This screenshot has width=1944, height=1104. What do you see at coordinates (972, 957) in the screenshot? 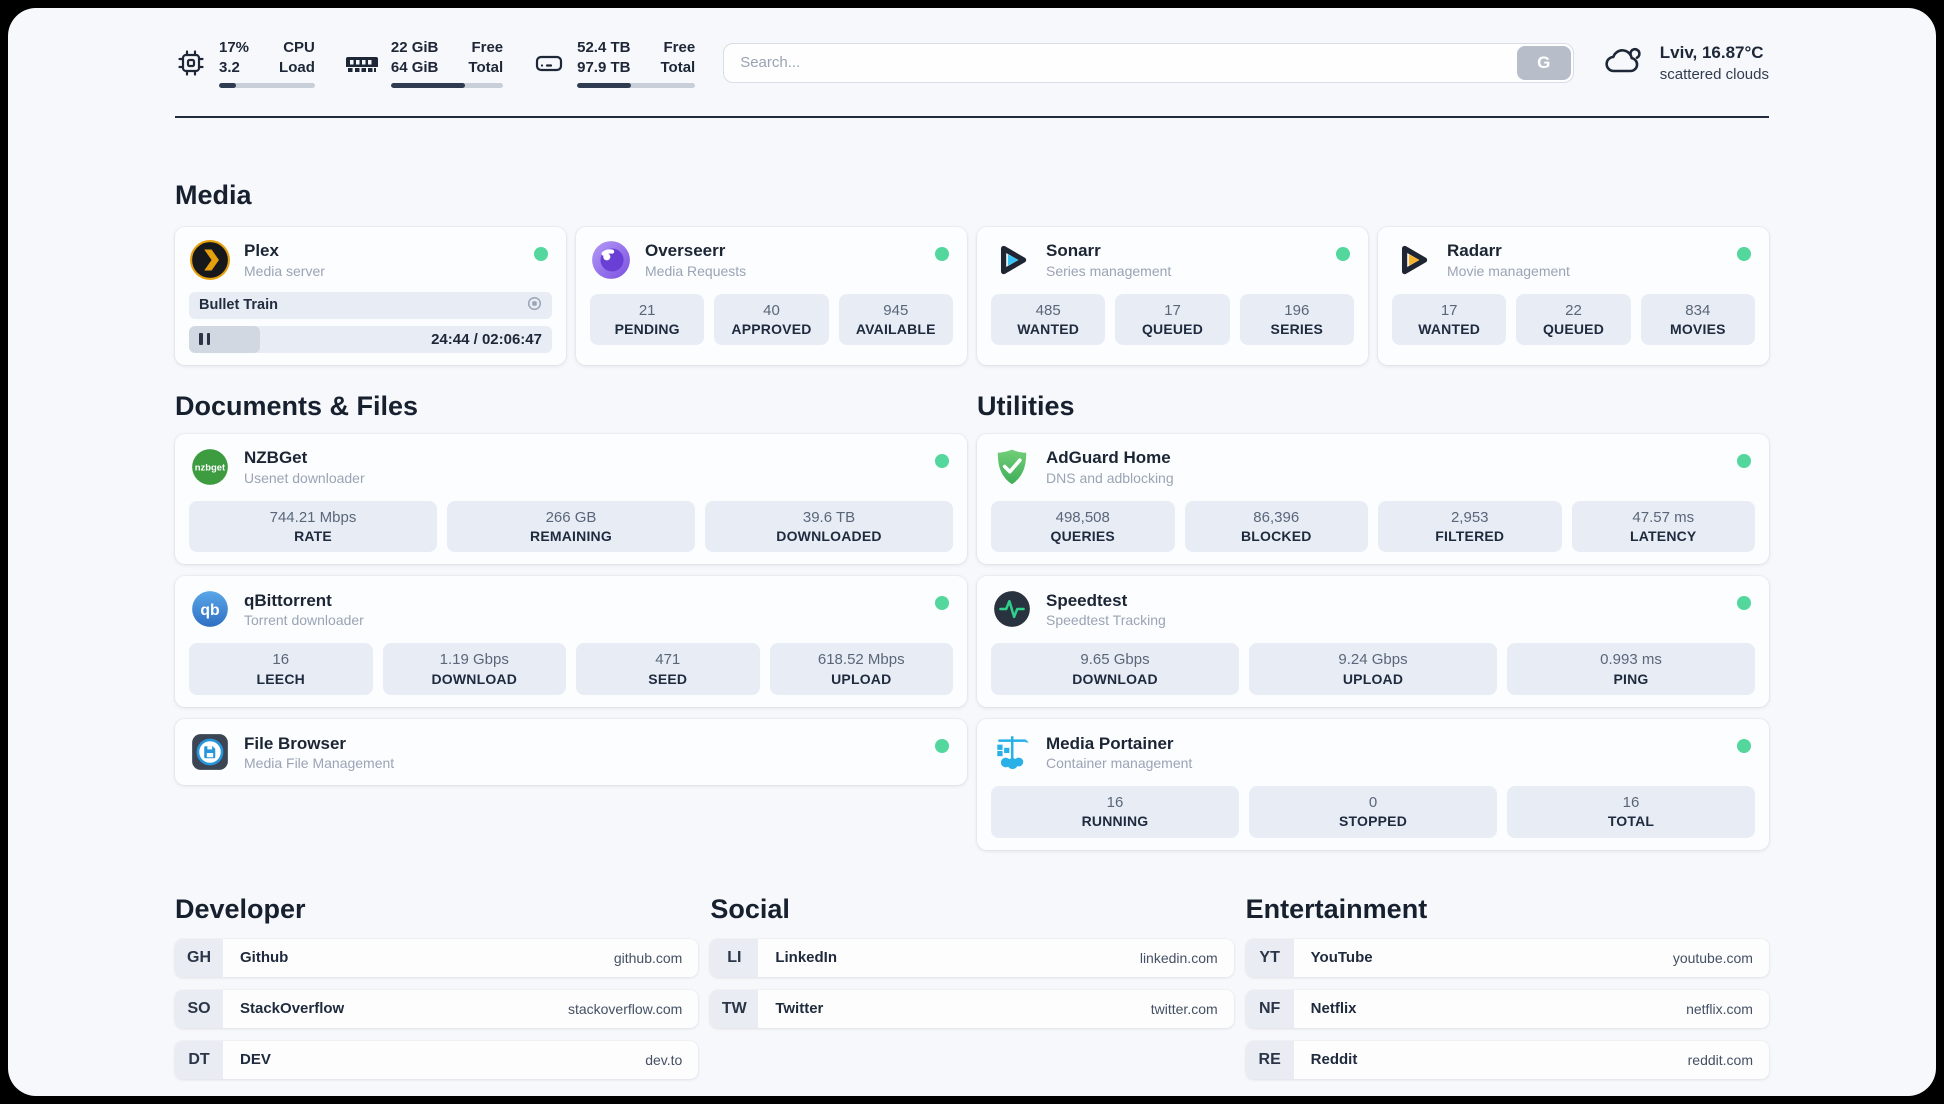
I see `bookmark-linkedin: LI LinkedIn linkedin.com` at bounding box center [972, 957].